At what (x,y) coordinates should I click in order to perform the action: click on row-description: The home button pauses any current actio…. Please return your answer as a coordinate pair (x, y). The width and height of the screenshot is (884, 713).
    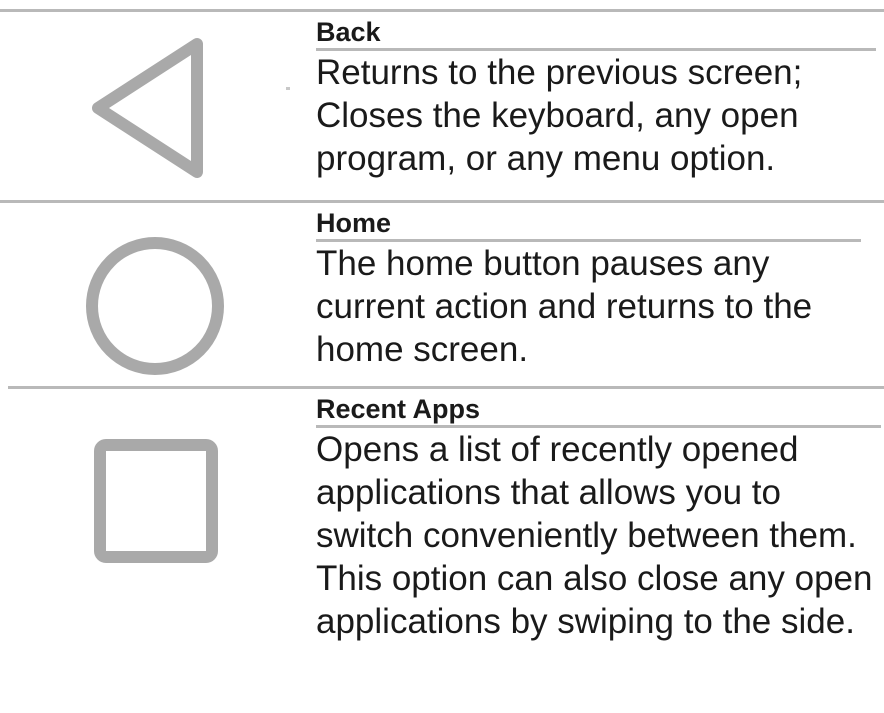
    Looking at the image, I should click on (588, 305).